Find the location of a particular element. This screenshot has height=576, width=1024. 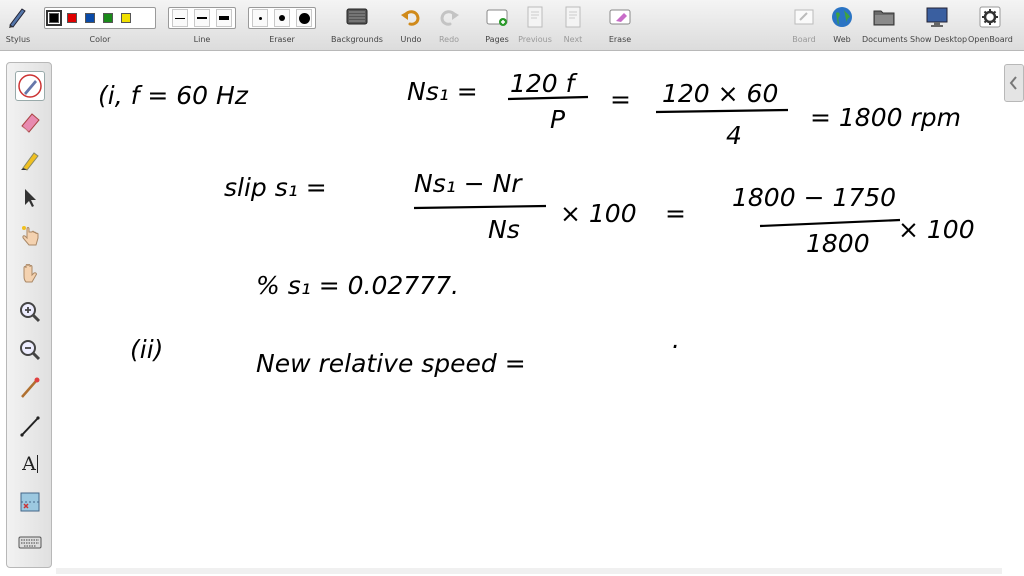

stylus-button: Stylus is located at coordinates (18, 25).